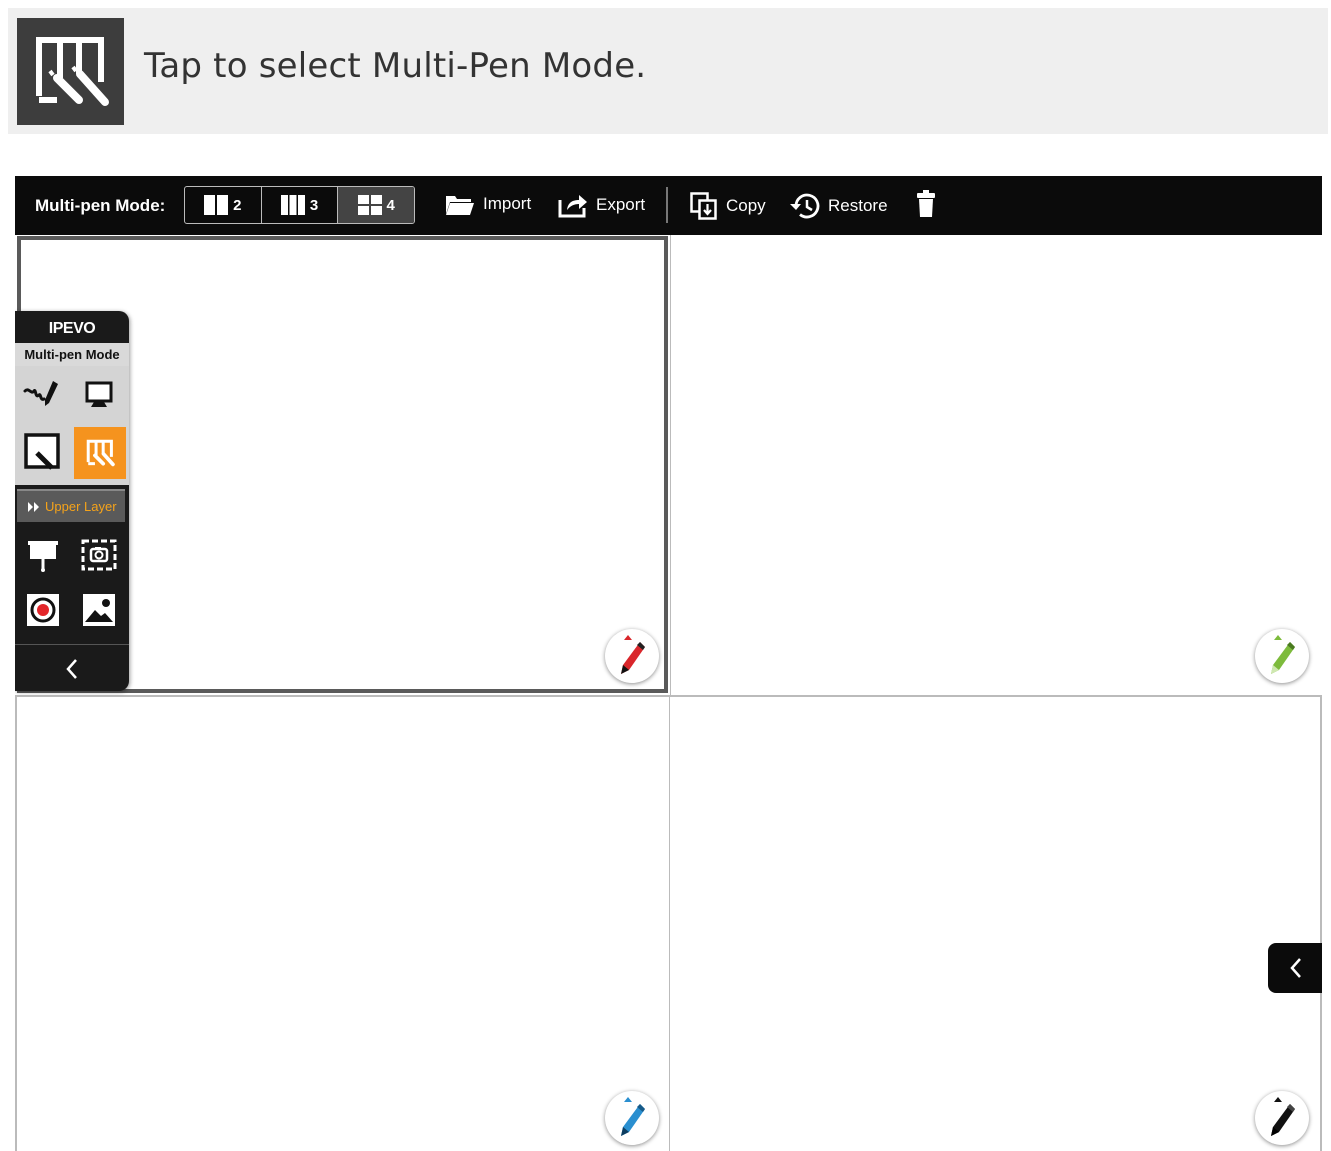 The image size is (1331, 1151). I want to click on multi-pen-mode-button, so click(100, 453).